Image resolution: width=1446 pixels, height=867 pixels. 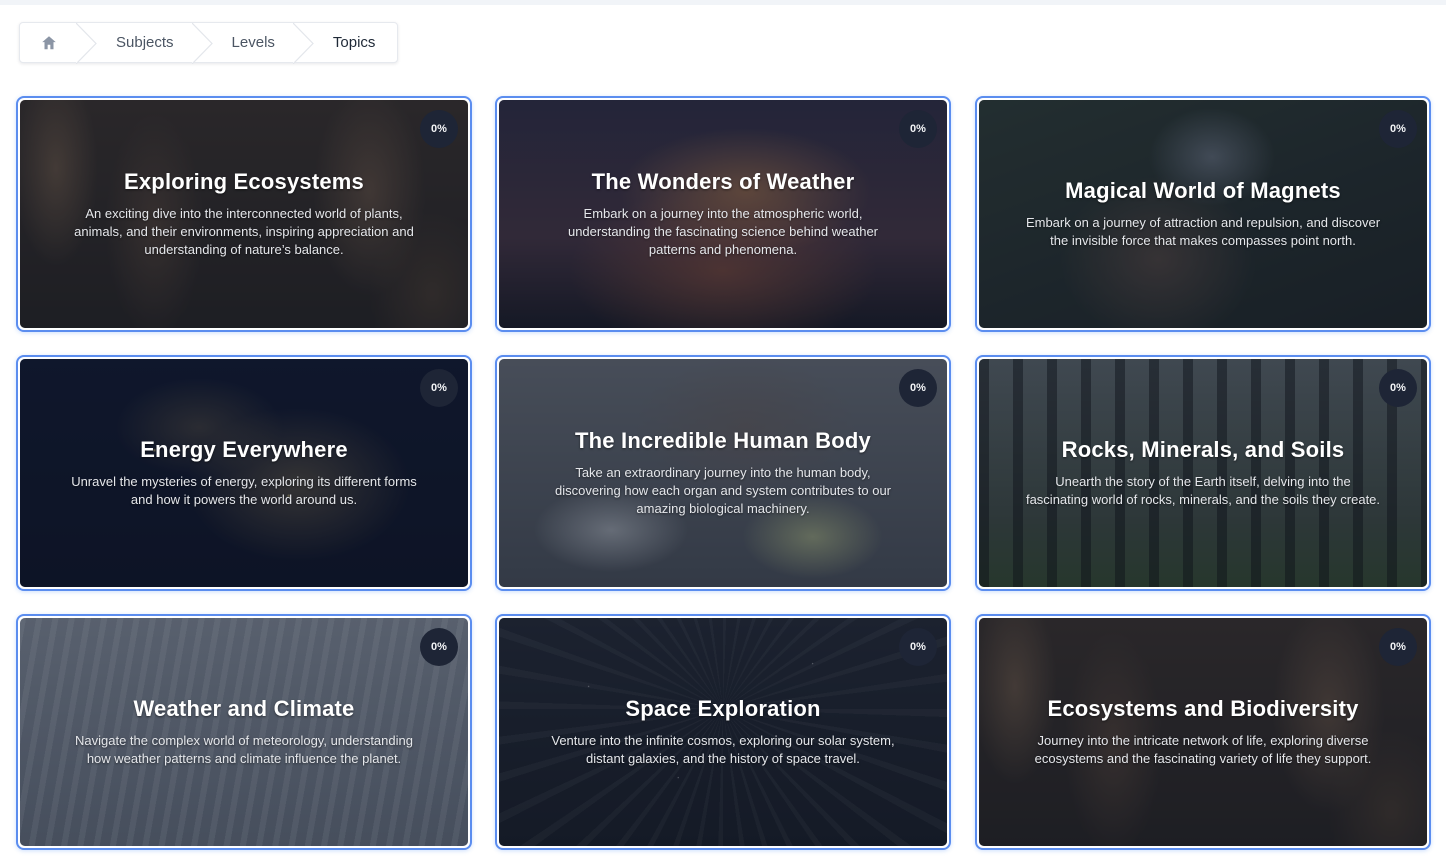 What do you see at coordinates (49, 42) in the screenshot?
I see `home-icon` at bounding box center [49, 42].